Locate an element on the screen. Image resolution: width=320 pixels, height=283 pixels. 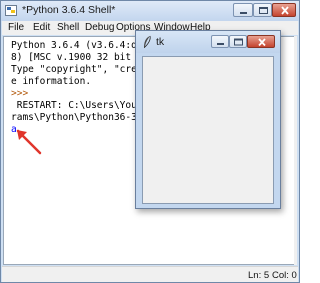
code-line: 8) [MSC v.1900 32 bit (I is located at coordinates (80, 57).